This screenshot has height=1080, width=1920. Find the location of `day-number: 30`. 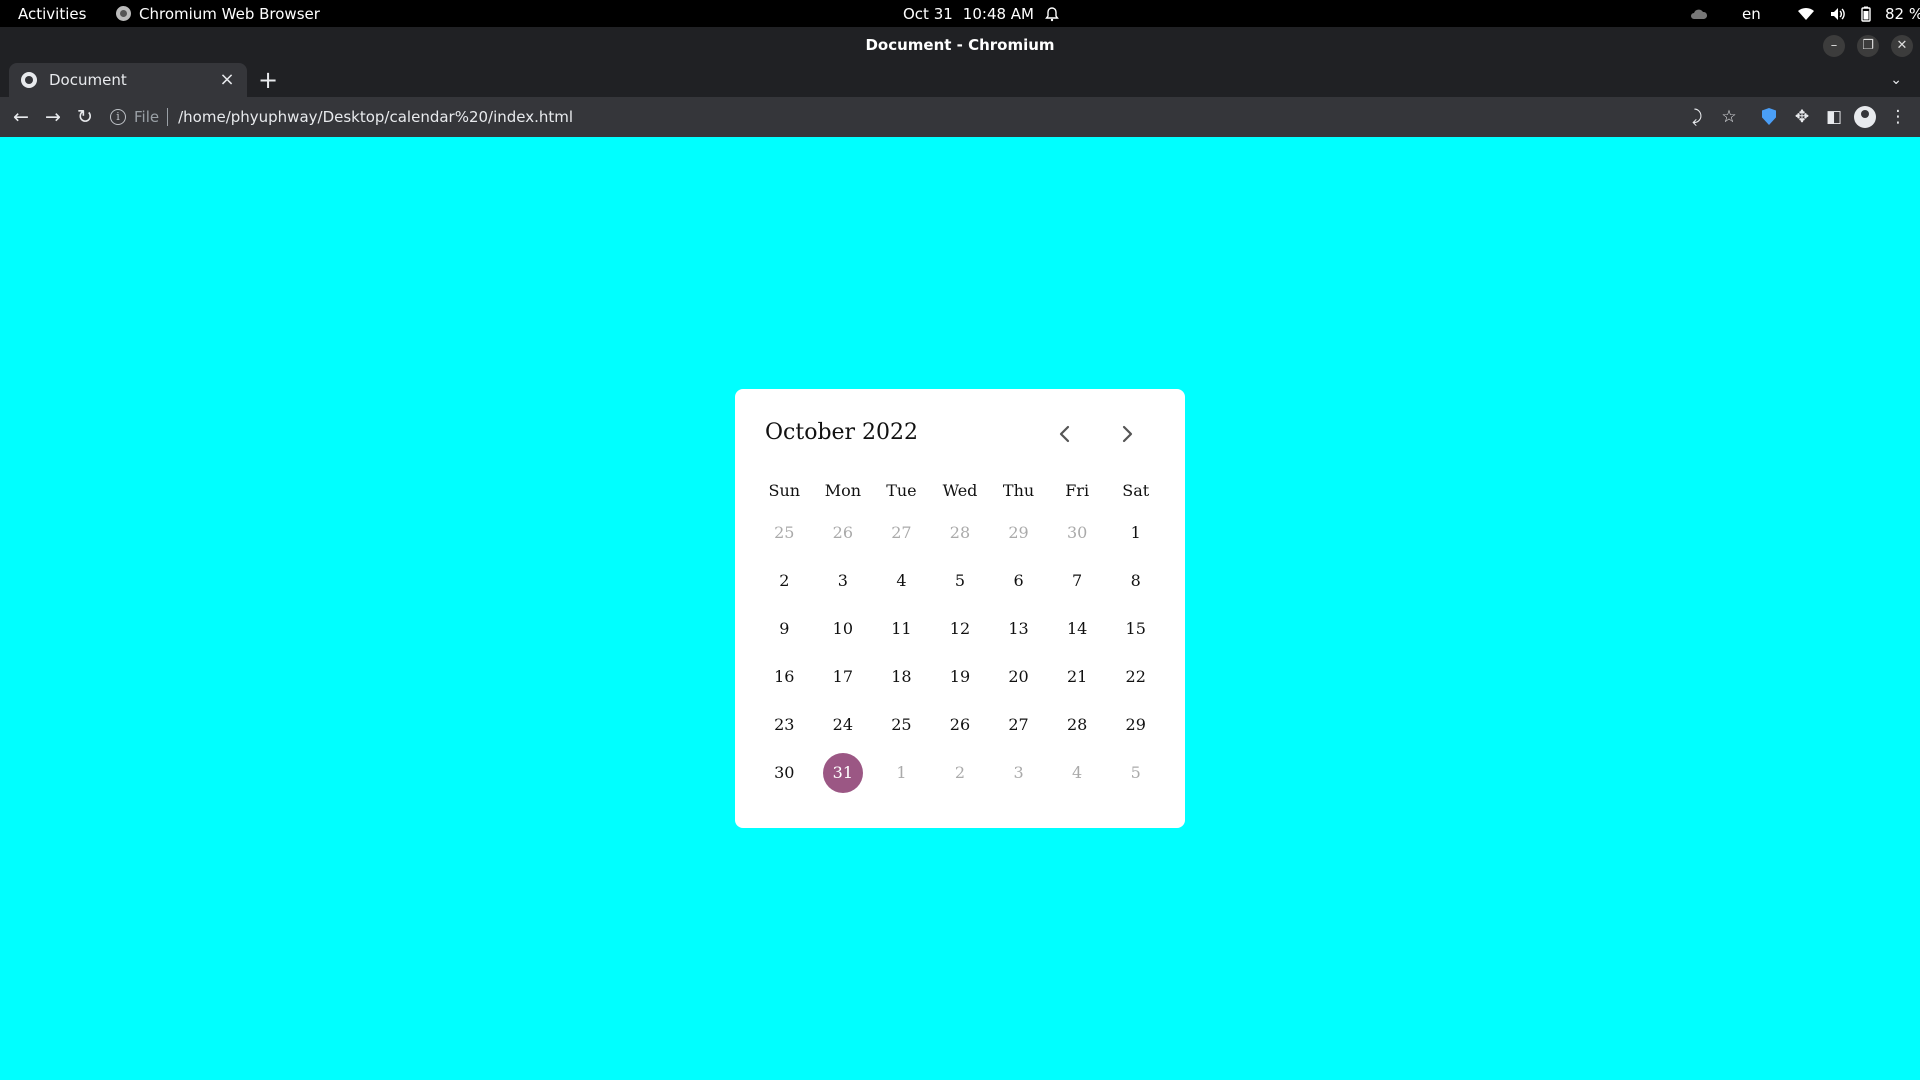

day-number: 30 is located at coordinates (1077, 532).